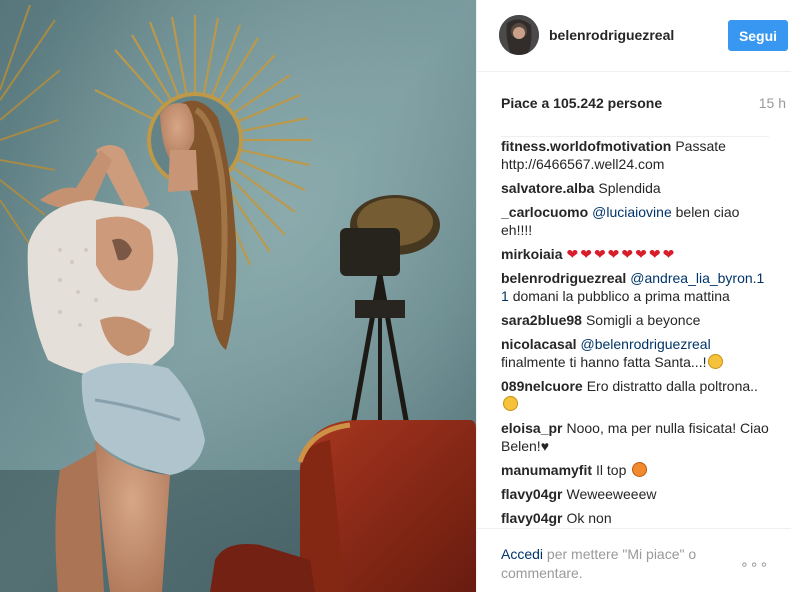  What do you see at coordinates (632, 212) in the screenshot?
I see `comment-mention: @luciaiovine` at bounding box center [632, 212].